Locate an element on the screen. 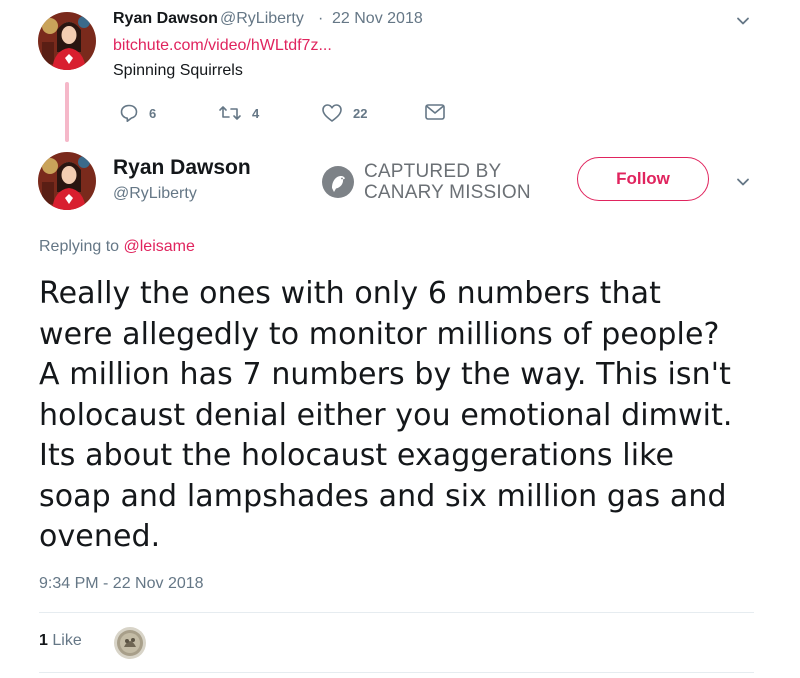  parent-author-handle: @RyLiberty is located at coordinates (262, 19).